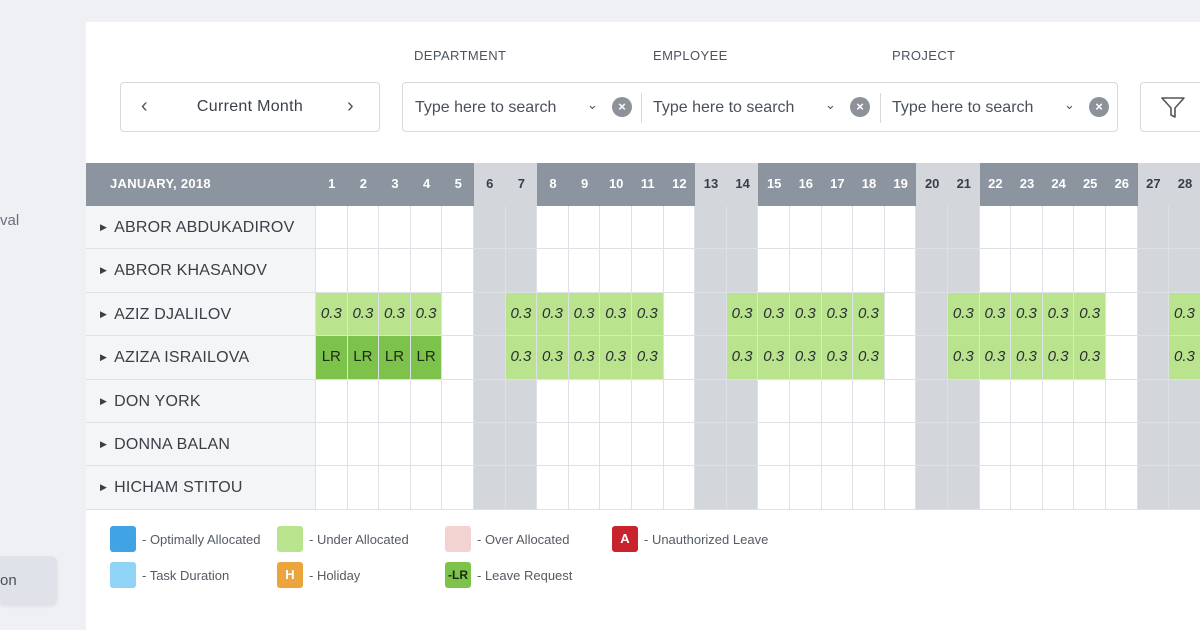  I want to click on sidebar-item-fragment: val, so click(9, 220).